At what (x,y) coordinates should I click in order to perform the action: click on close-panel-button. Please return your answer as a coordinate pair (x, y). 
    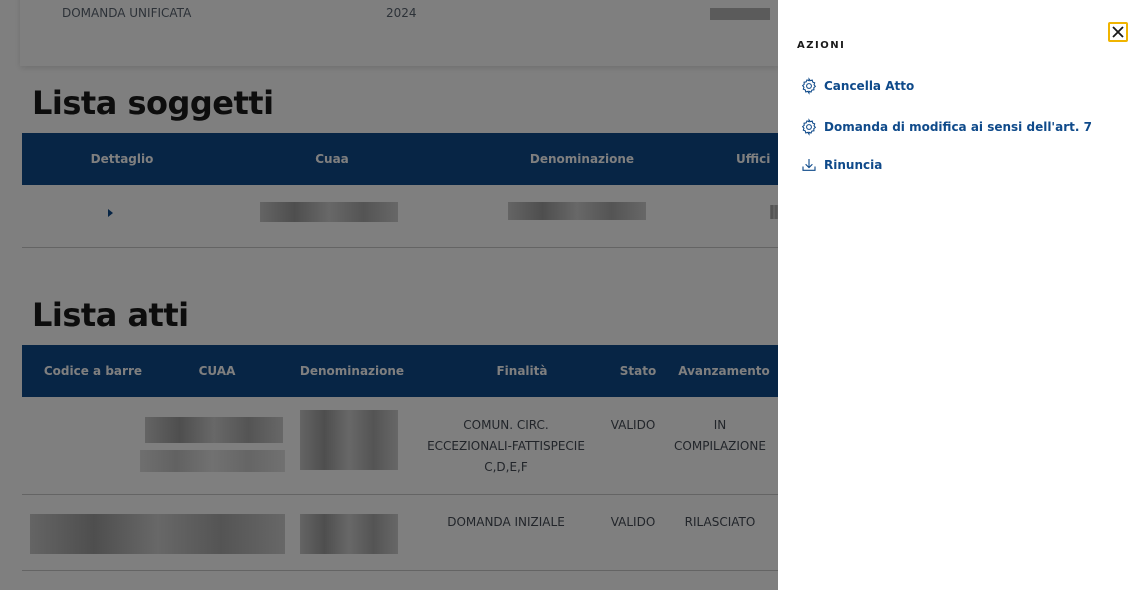
    Looking at the image, I should click on (1118, 32).